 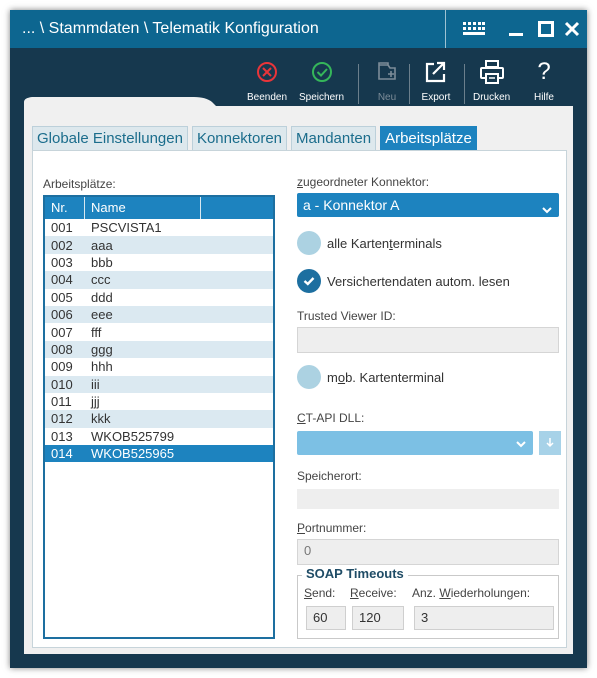 I want to click on download-button, so click(x=550, y=443).